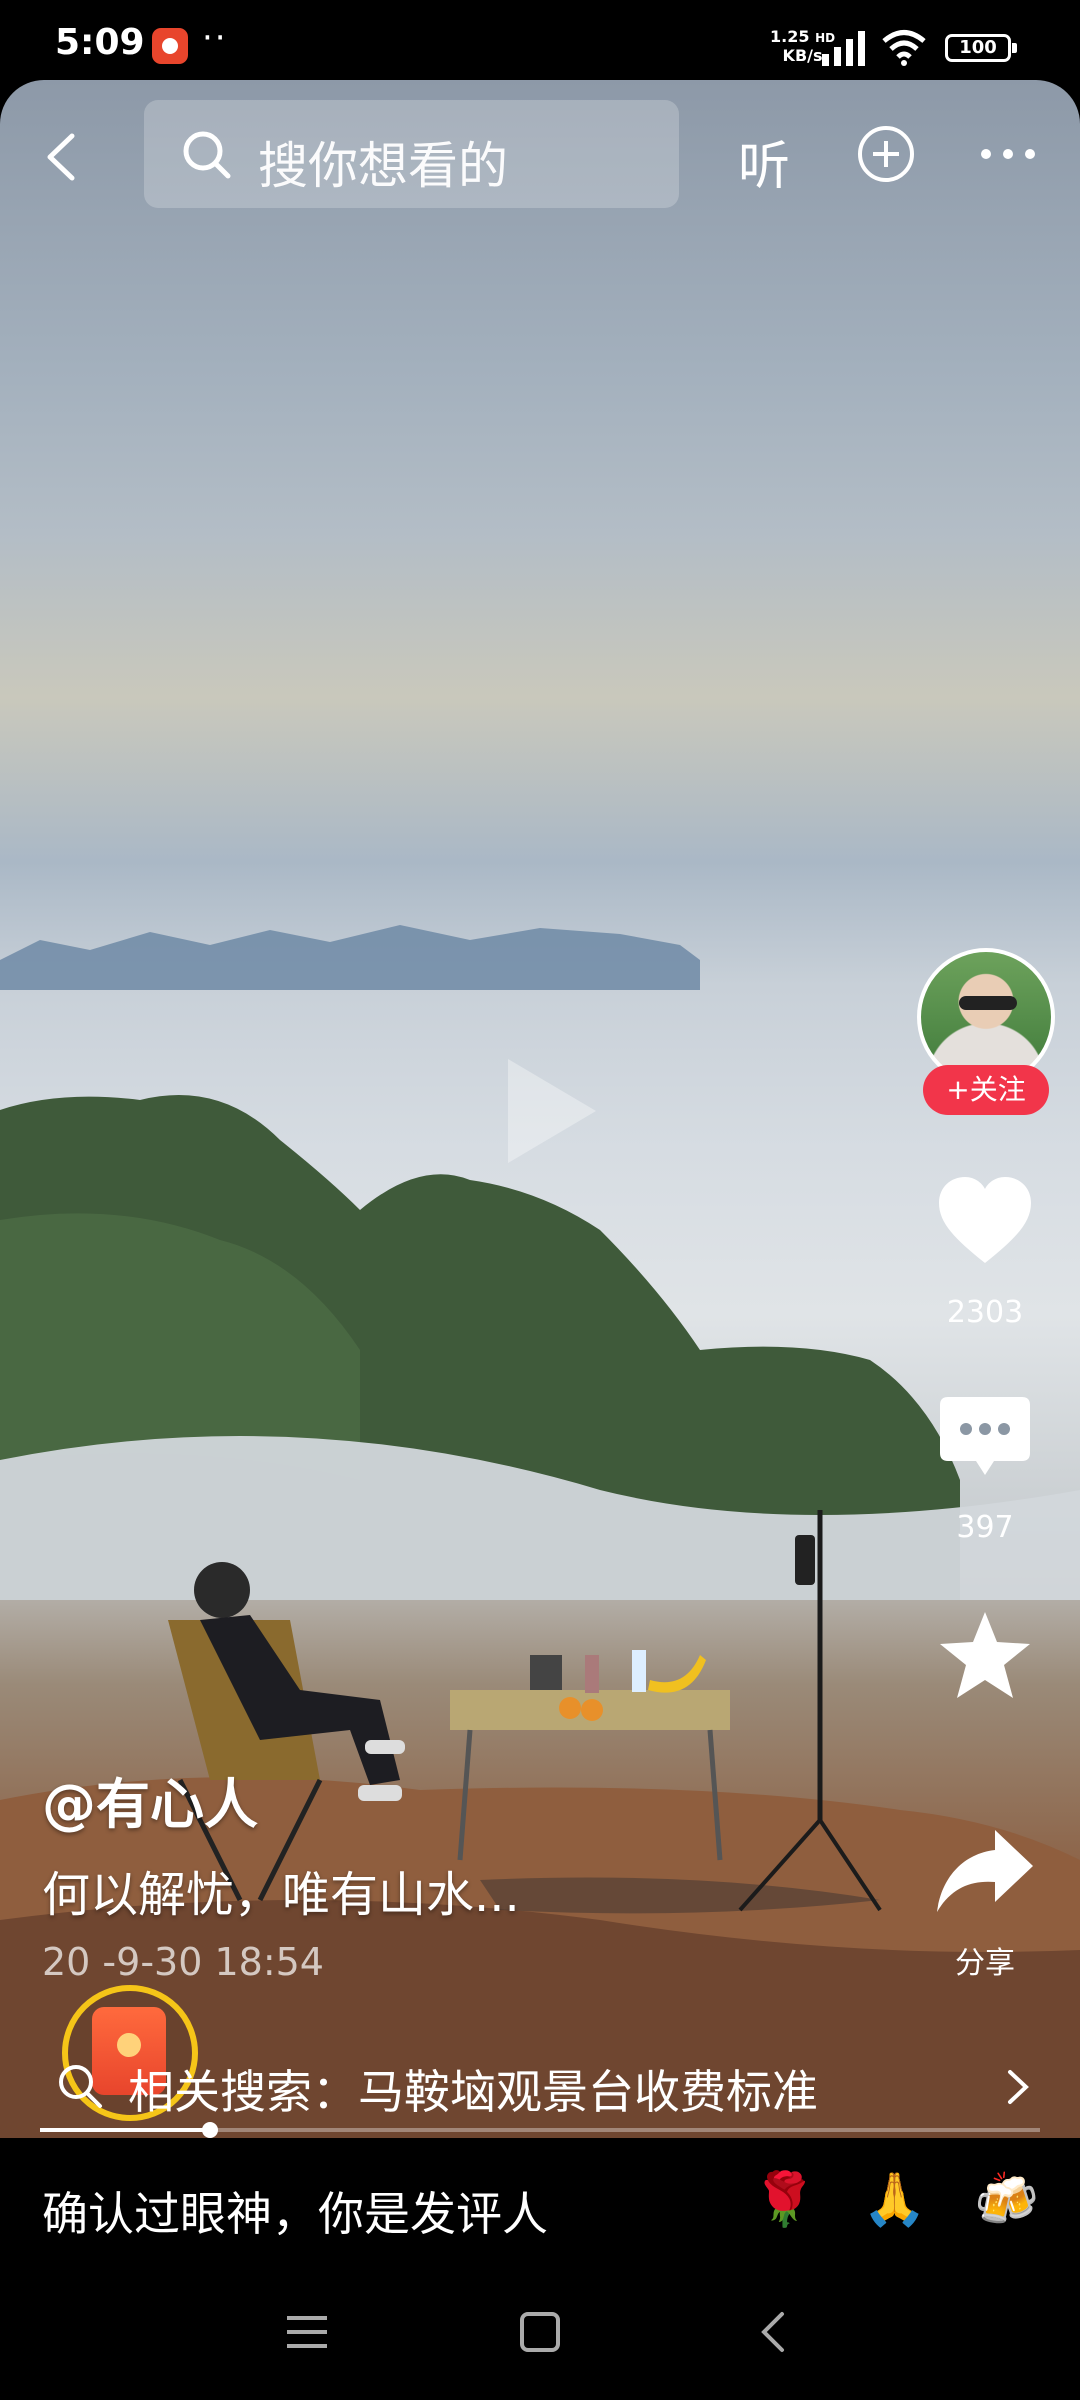  Describe the element at coordinates (985, 1872) in the screenshot. I see `share-icon` at that location.